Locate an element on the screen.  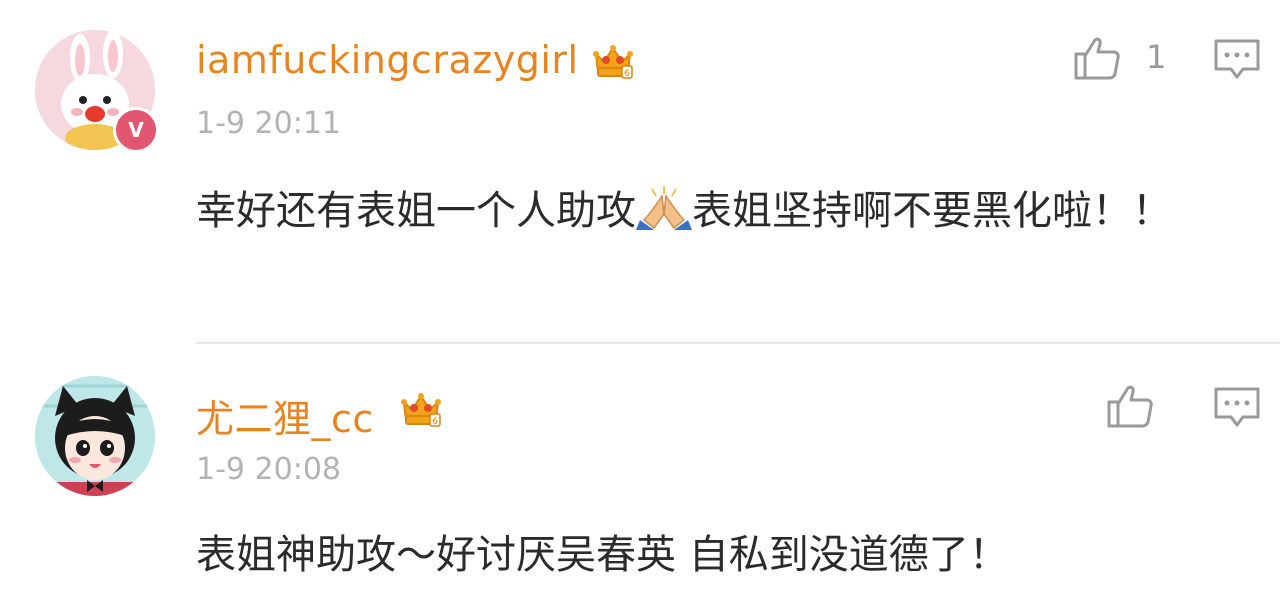
timestamp: 1-9 20:08 is located at coordinates (268, 469).